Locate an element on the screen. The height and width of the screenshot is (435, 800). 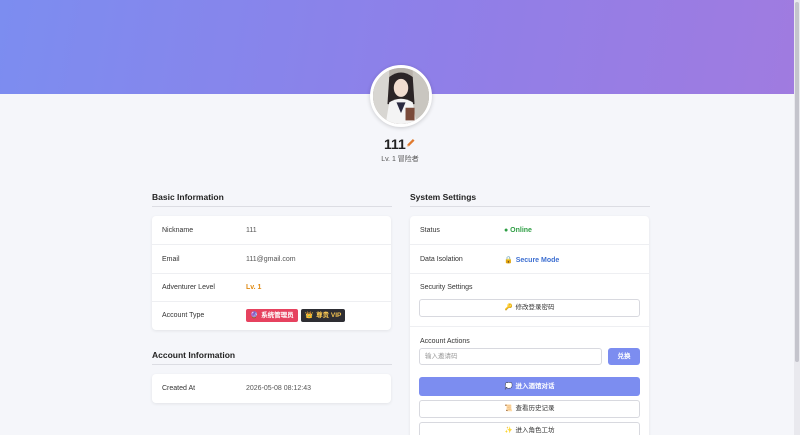
created-at-label: Created At is located at coordinates (179, 388).